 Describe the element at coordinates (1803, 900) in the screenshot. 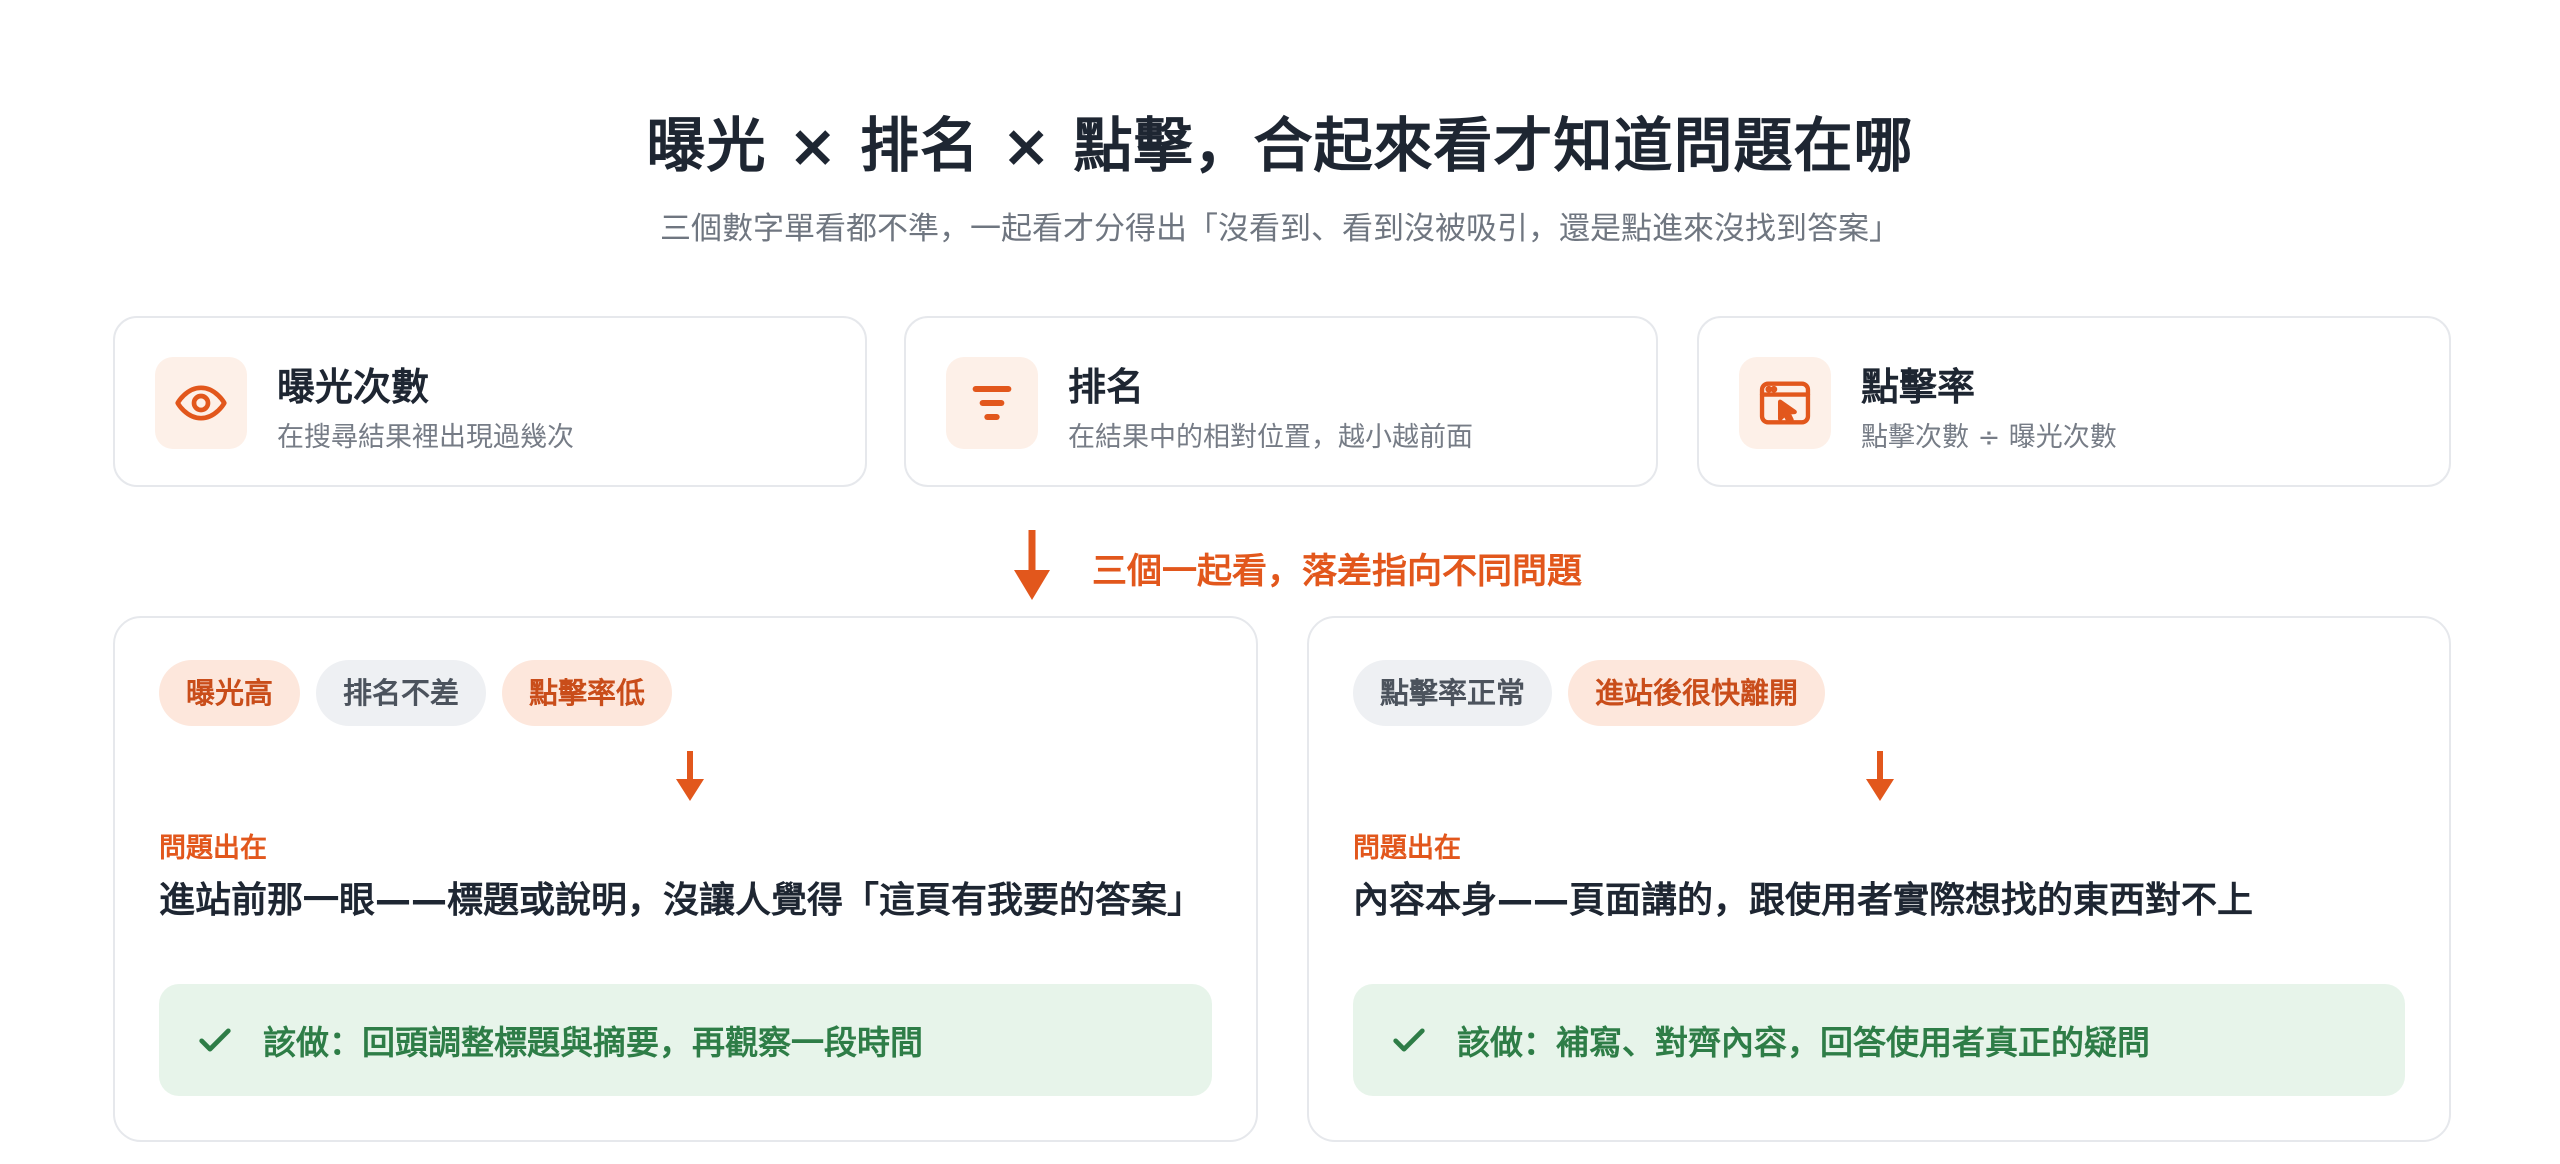

I see `problem-text: 內容本身——頁面講的，跟使用者實際想找的東西對不上` at that location.